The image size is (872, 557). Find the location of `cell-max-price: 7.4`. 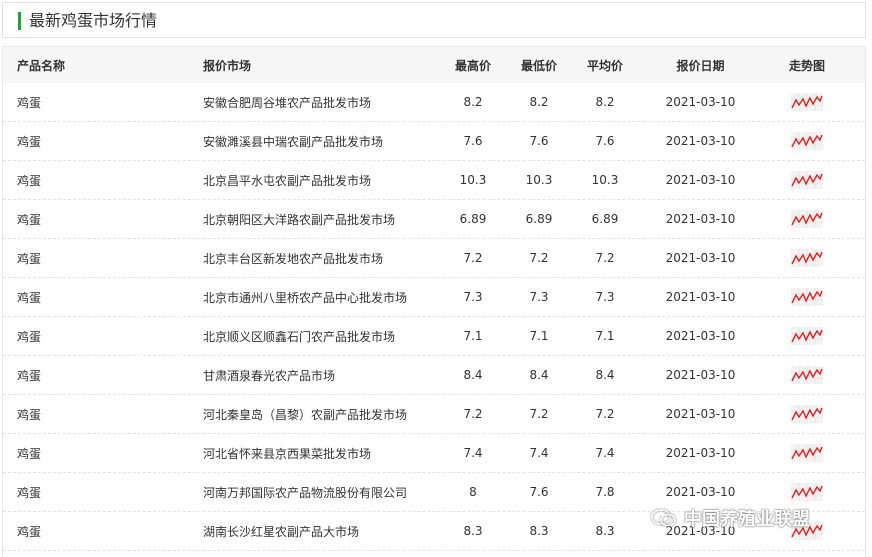

cell-max-price: 7.4 is located at coordinates (473, 453).